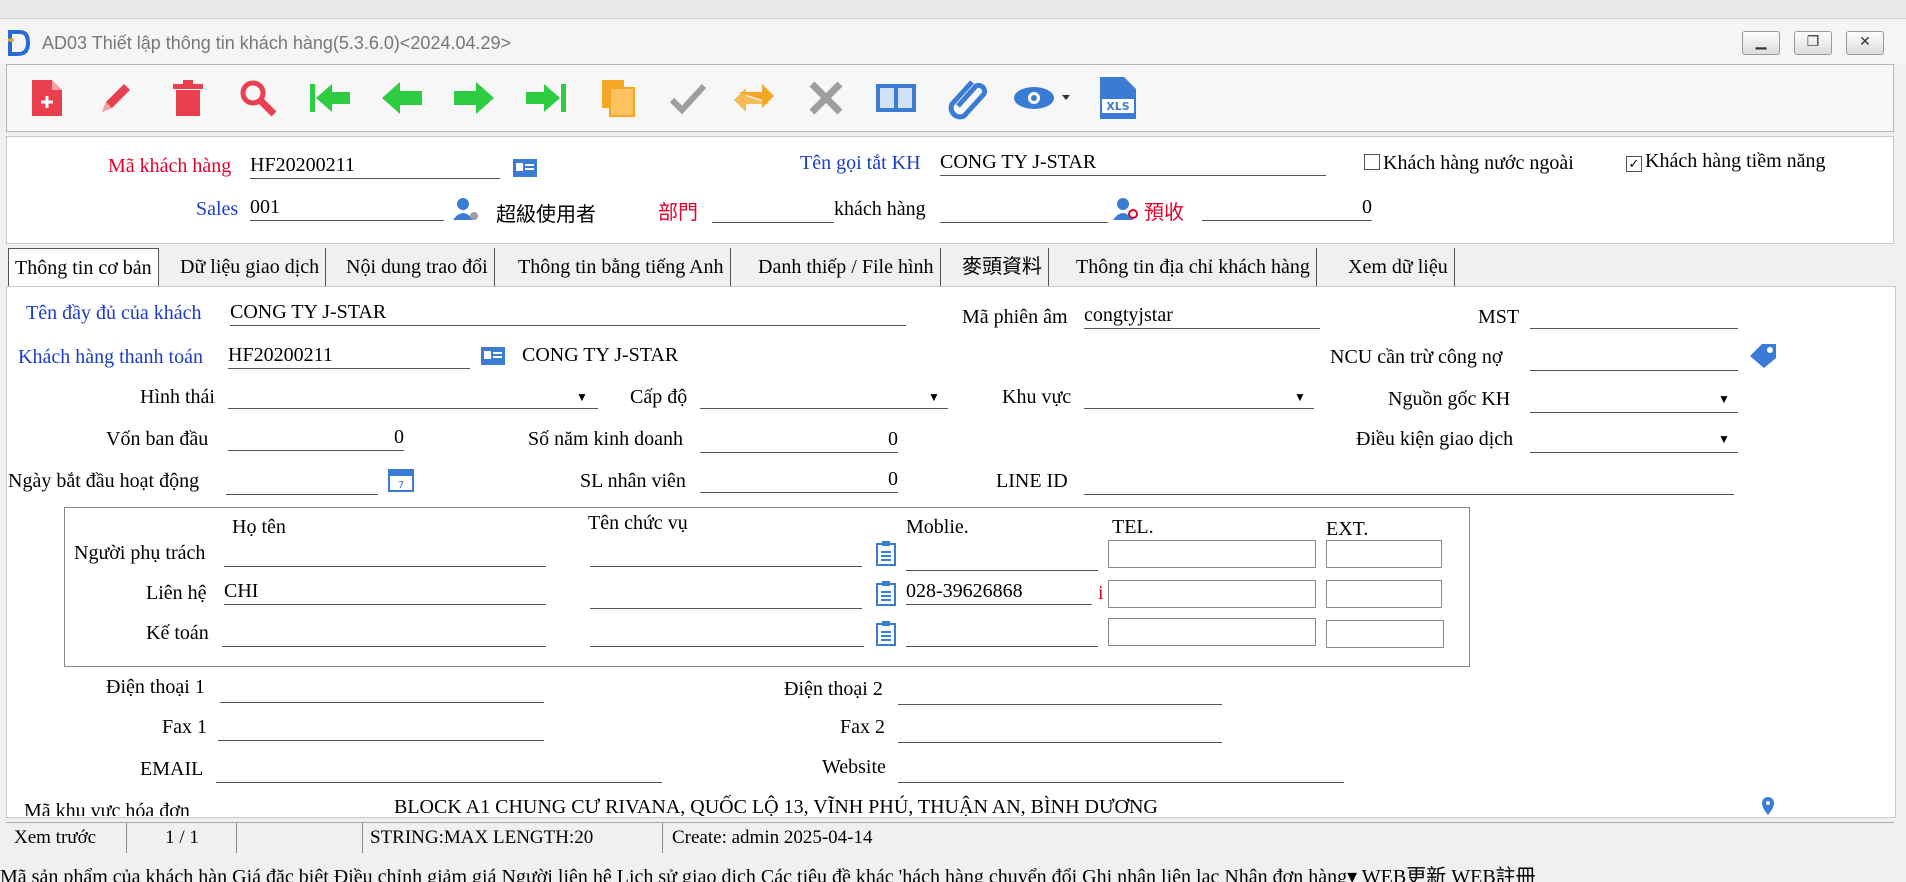 The image size is (1906, 882). I want to click on customer-type-label: khách hàng, so click(880, 209).